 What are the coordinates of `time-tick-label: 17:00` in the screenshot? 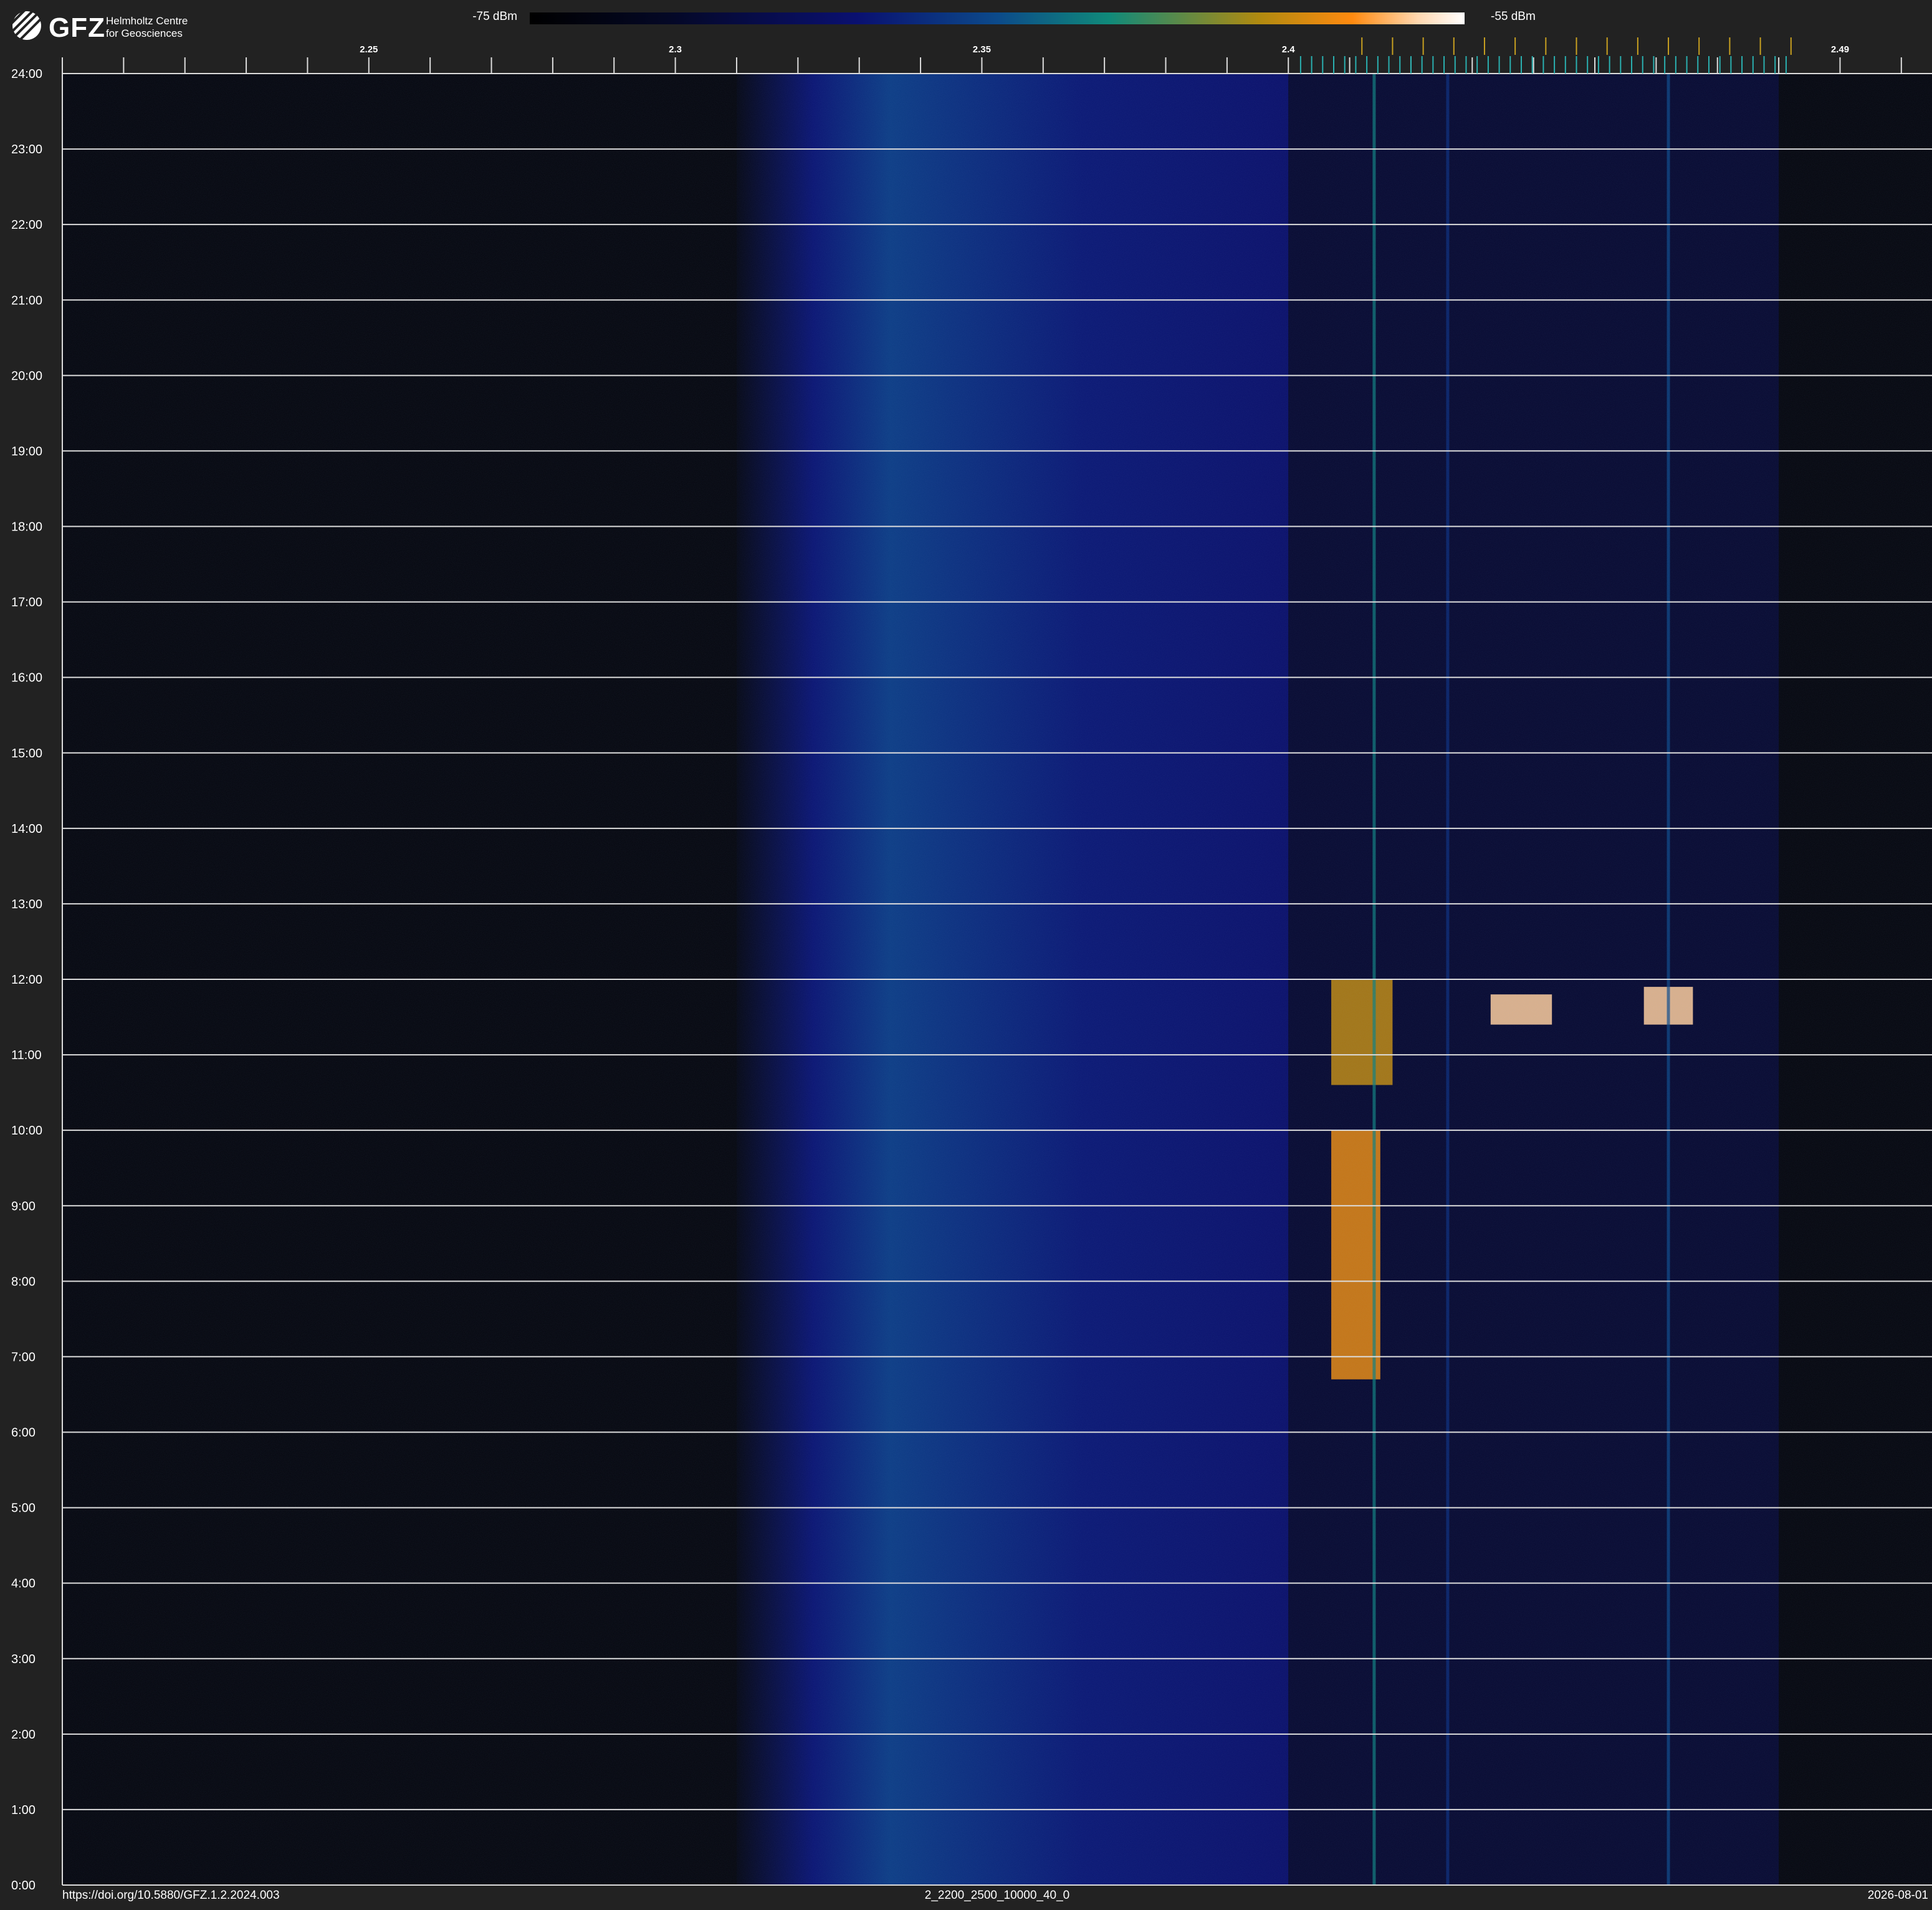 It's located at (26, 603).